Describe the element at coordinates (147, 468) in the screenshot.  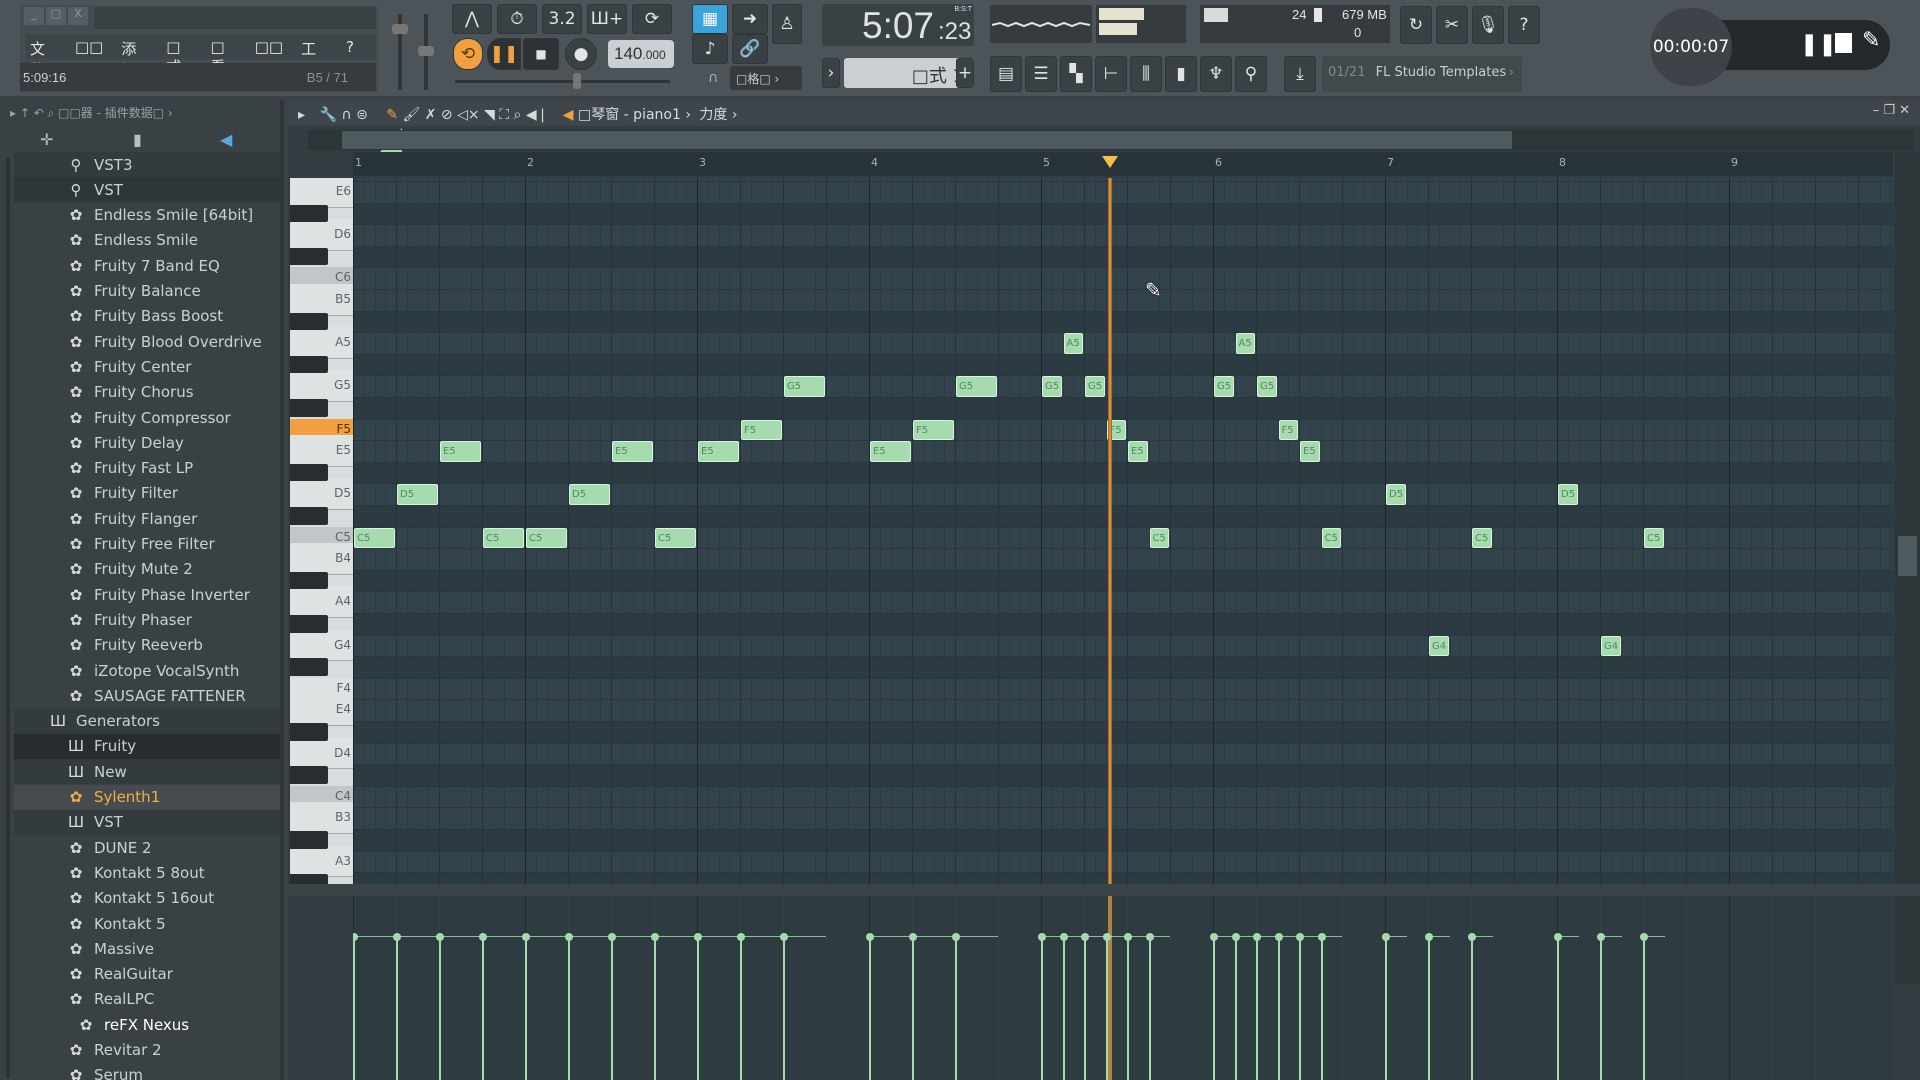
I see `browser-item: ✿ Fruity Fast LP` at that location.